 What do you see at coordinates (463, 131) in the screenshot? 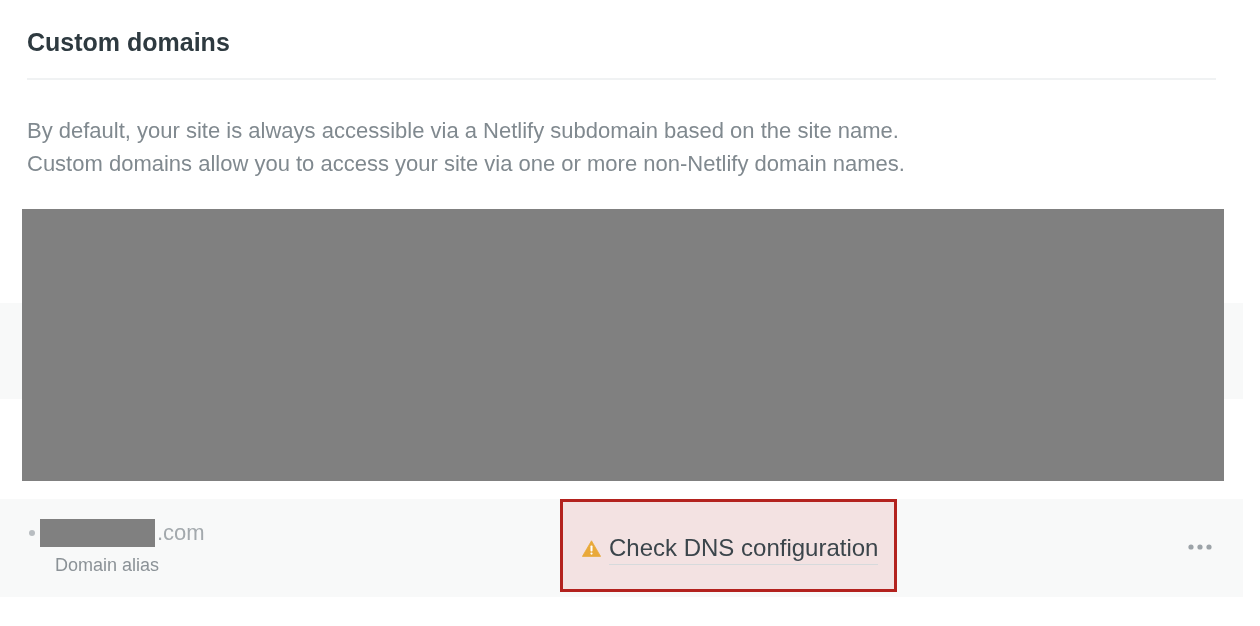
I see `description-text: By default, your site is always accessible via a Netlify subdomain based on the site name.` at bounding box center [463, 131].